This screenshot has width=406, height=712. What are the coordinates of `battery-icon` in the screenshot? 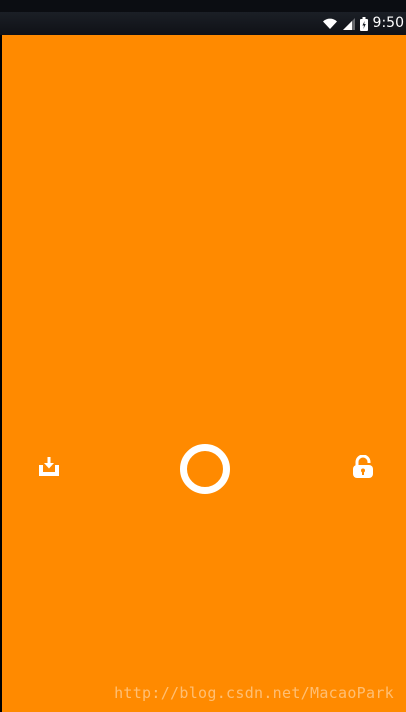 It's located at (363, 23).